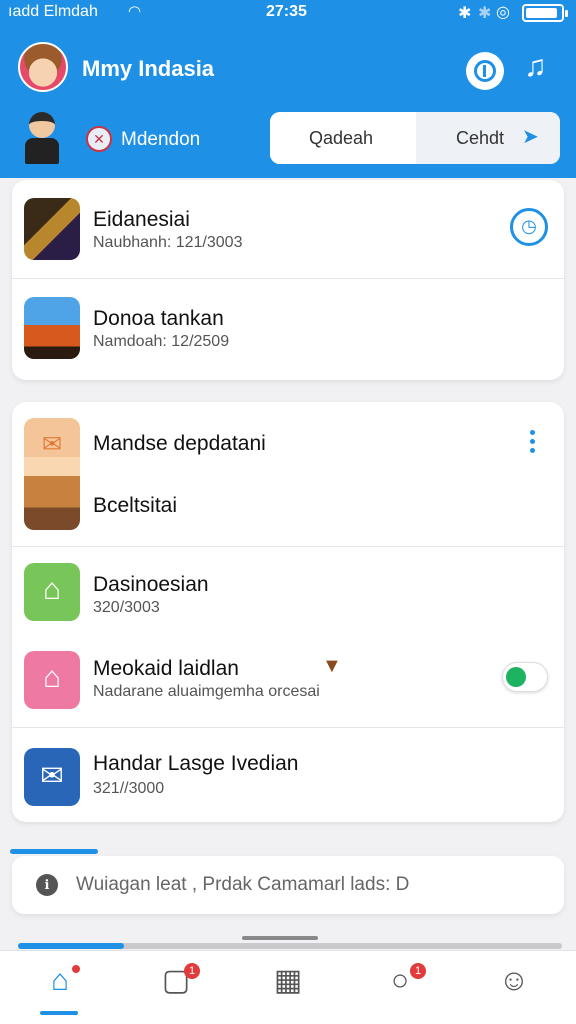 Image resolution: width=576 pixels, height=1024 pixels. I want to click on clock-time: 27:35, so click(286, 11).